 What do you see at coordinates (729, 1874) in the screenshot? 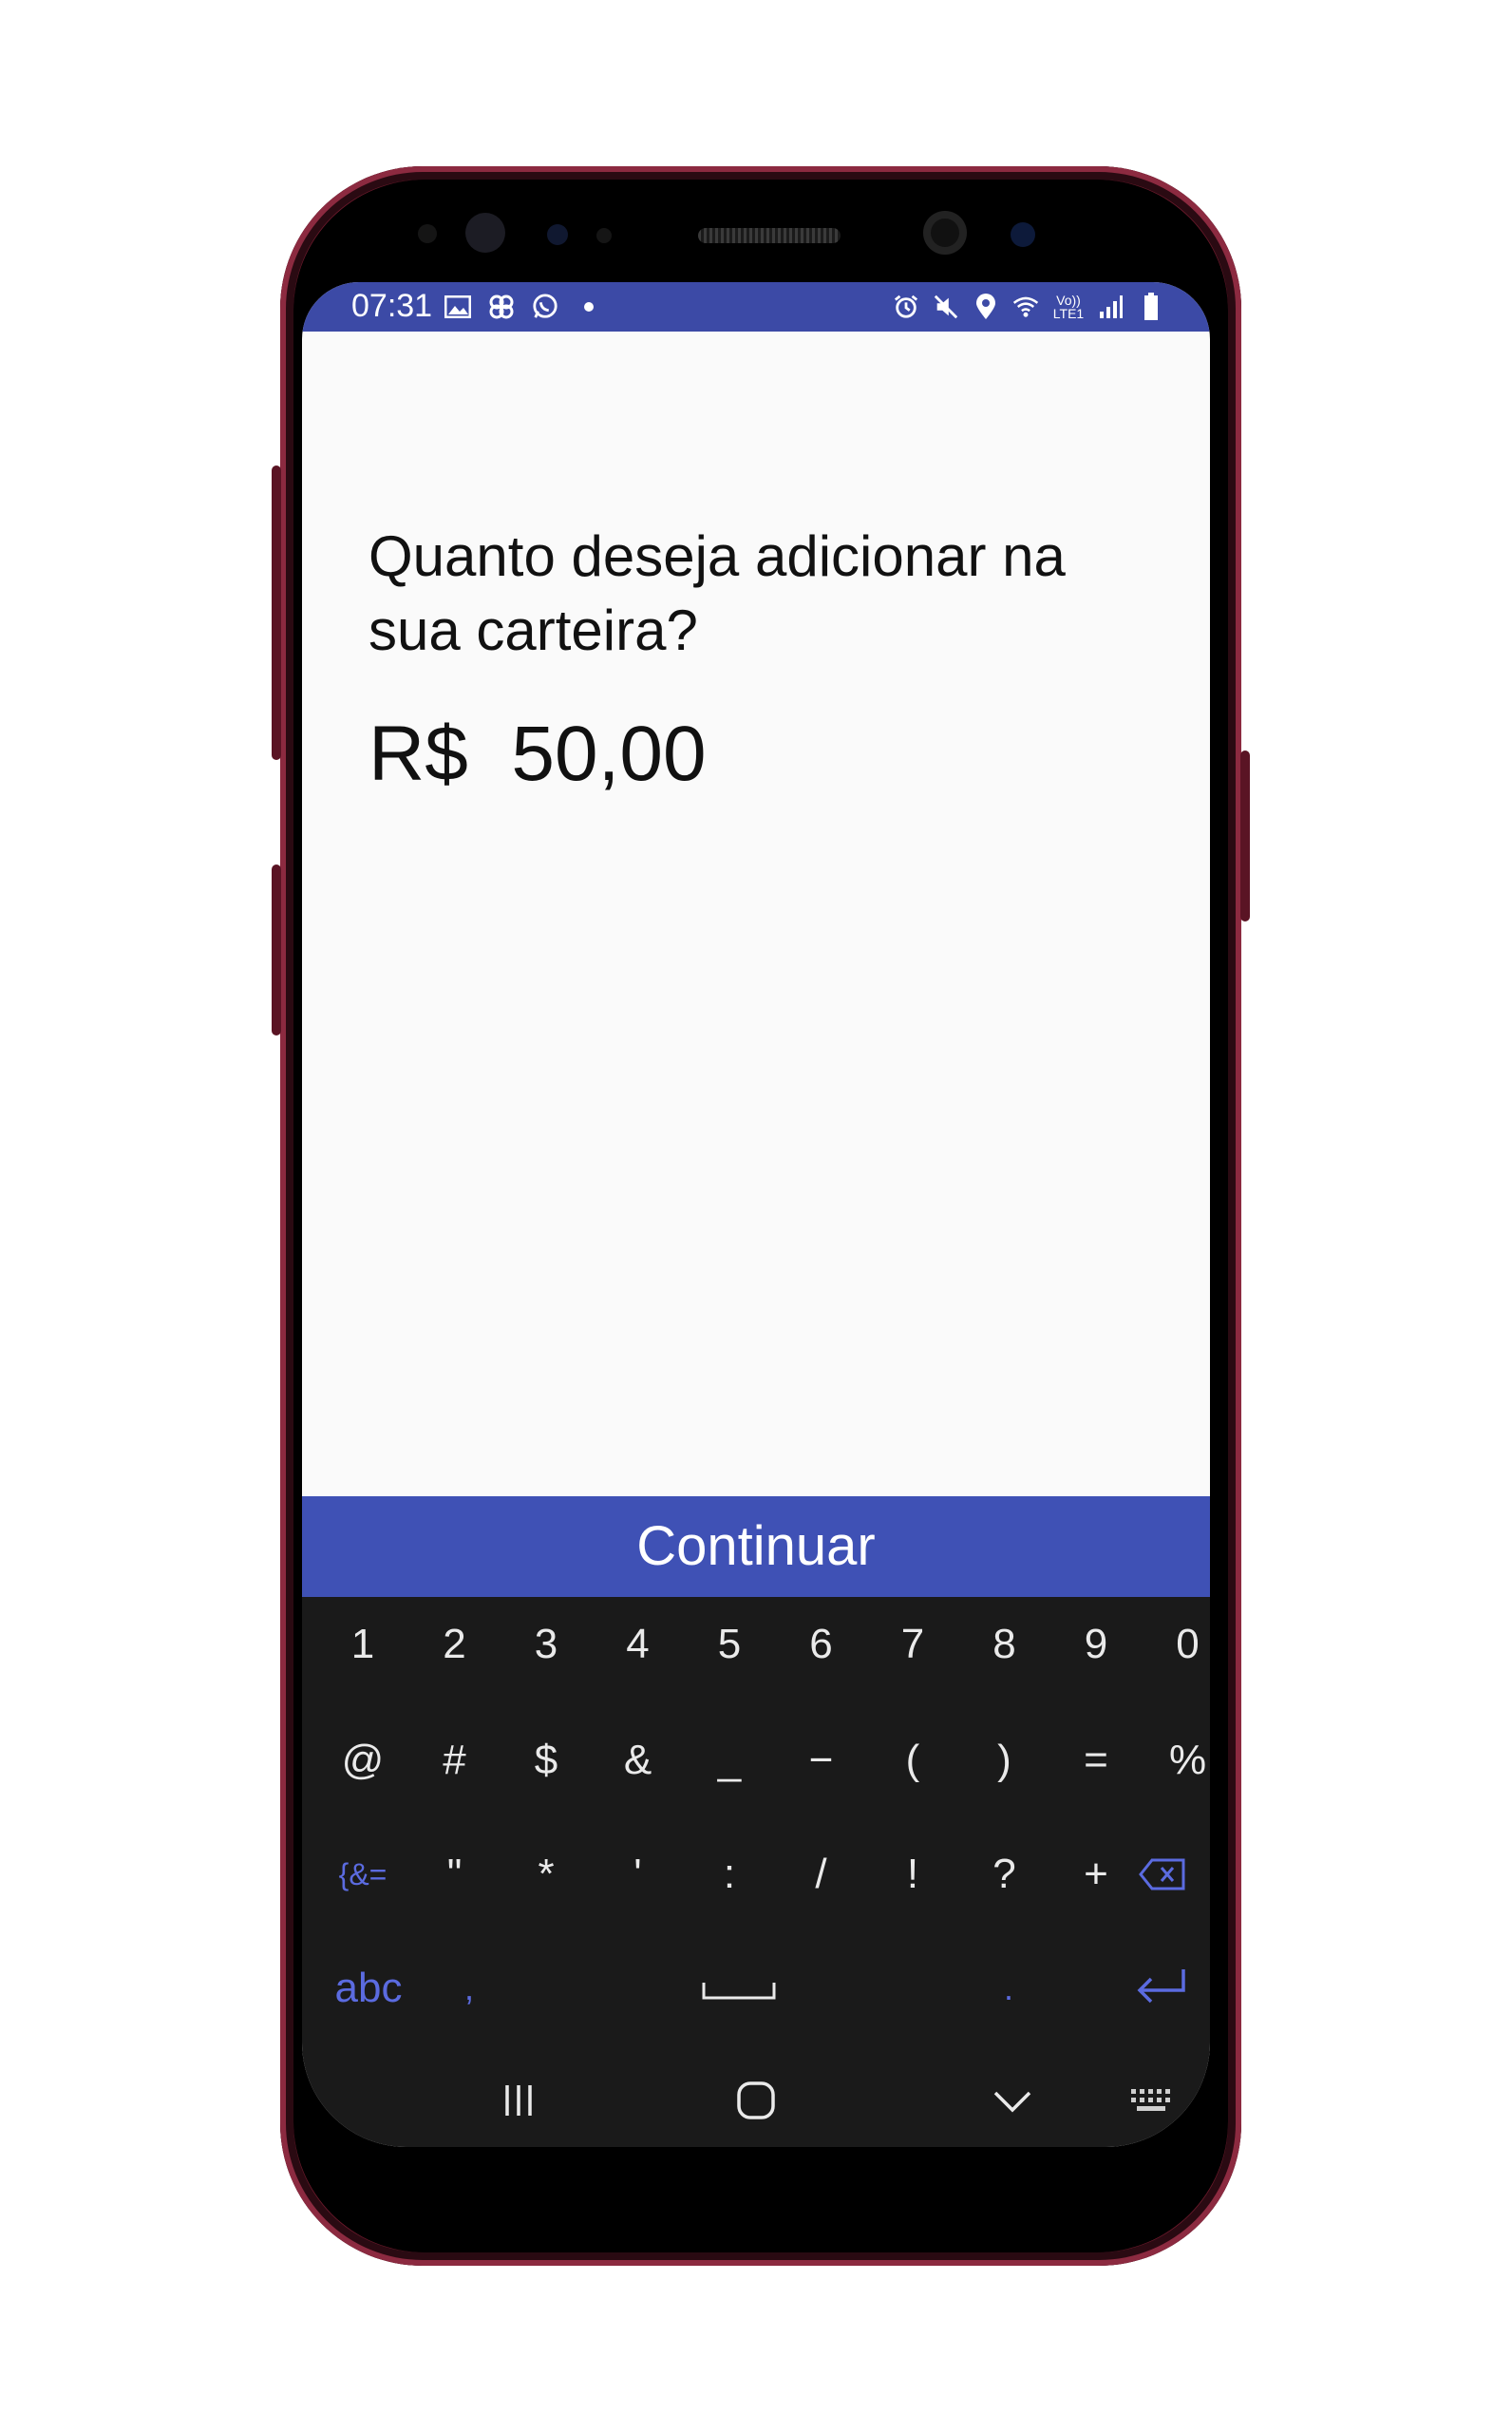
I see `symbol-key: :` at bounding box center [729, 1874].